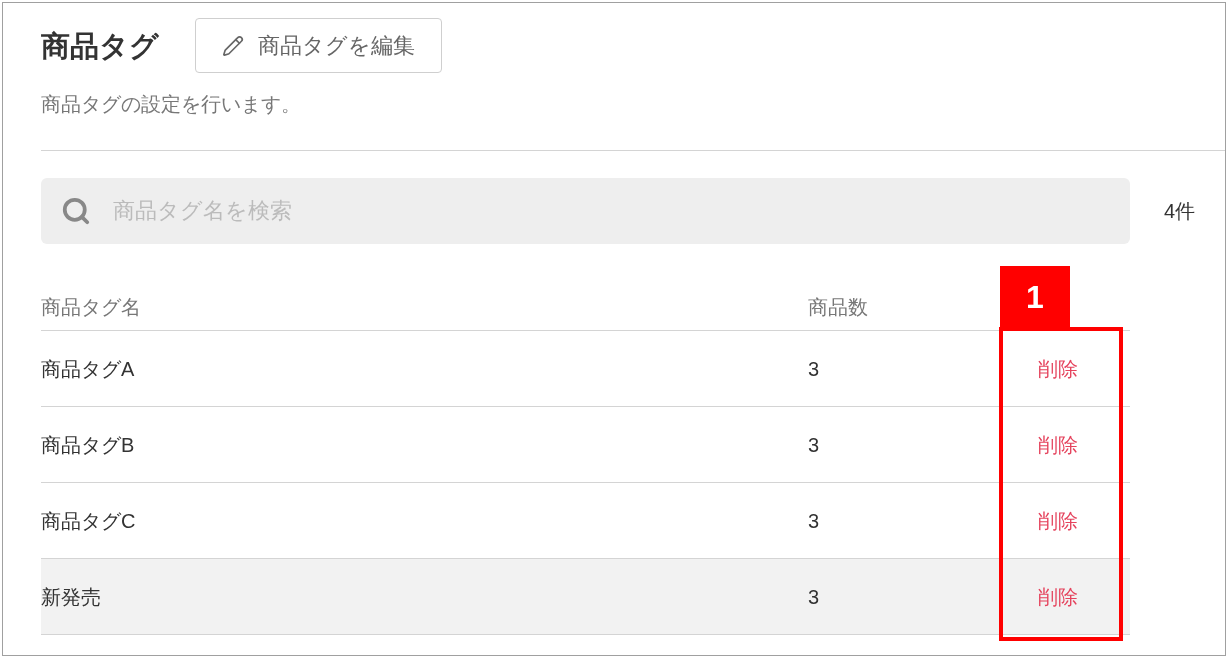  I want to click on edit-tags-button: 商品タグを編集, so click(318, 45).